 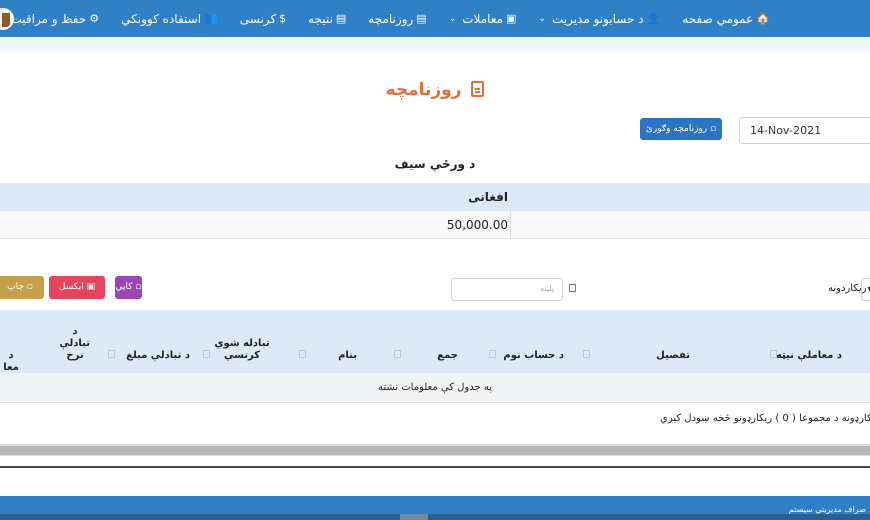 What do you see at coordinates (447, 356) in the screenshot?
I see `column-header-credit: جمع` at bounding box center [447, 356].